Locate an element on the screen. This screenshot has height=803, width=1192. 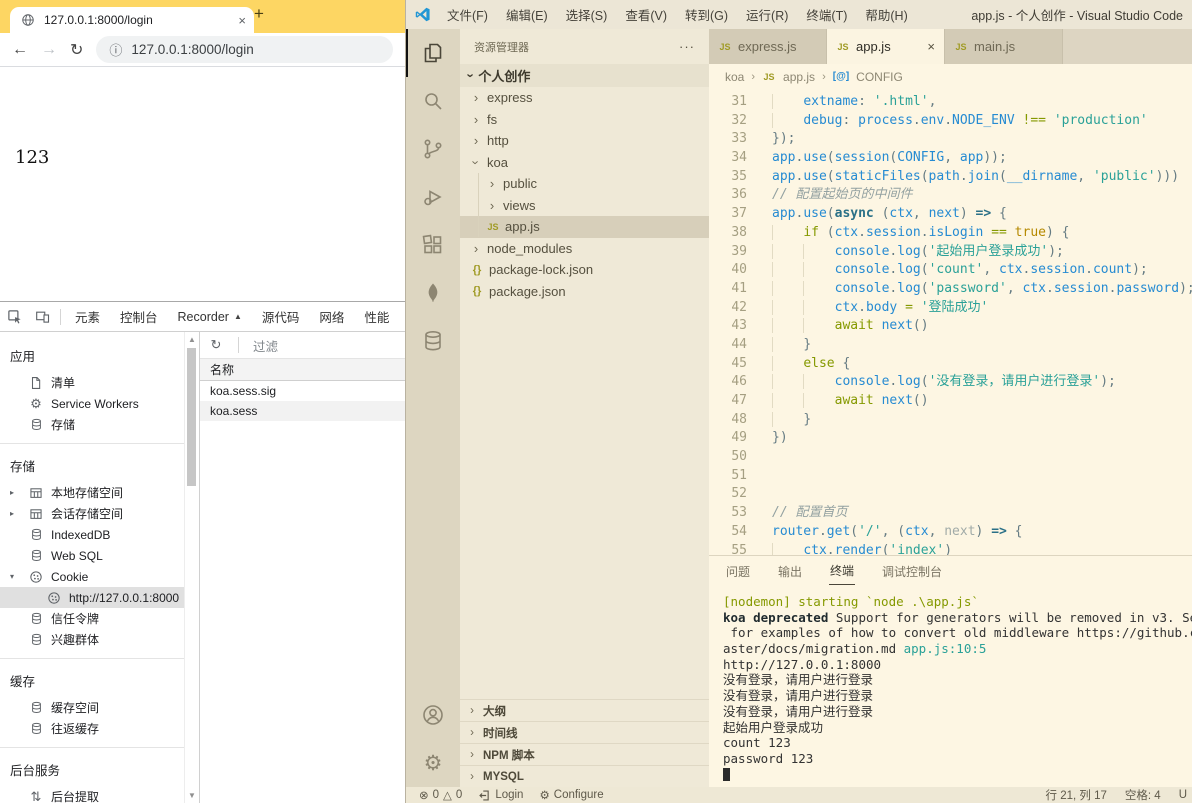
device-toolbar-icon is located at coordinates (42, 316).